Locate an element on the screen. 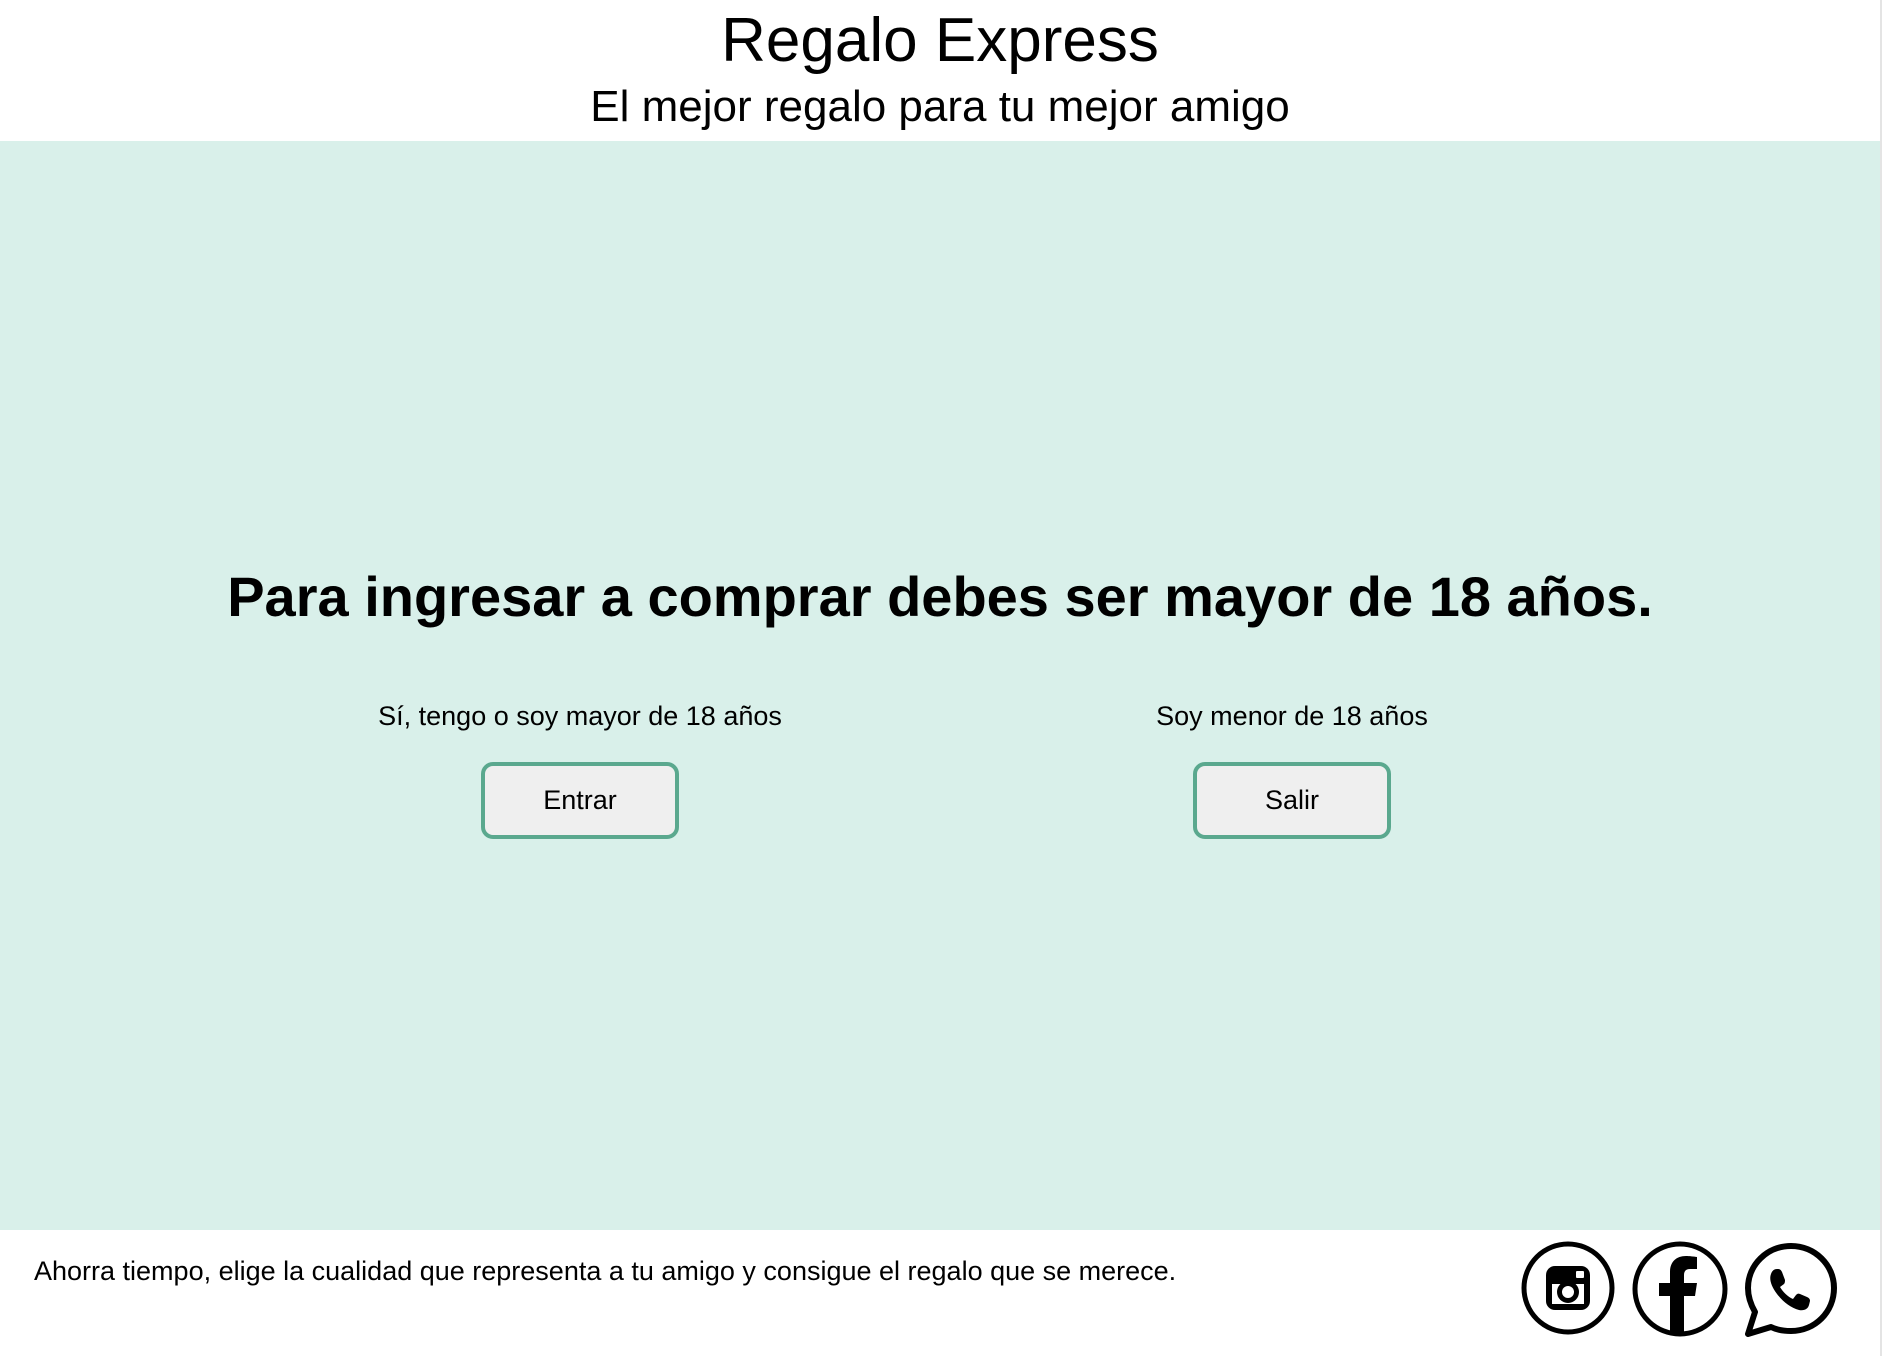 This screenshot has width=1884, height=1356. minor-option: Soy menor de 18 años Salir is located at coordinates (1292, 767).